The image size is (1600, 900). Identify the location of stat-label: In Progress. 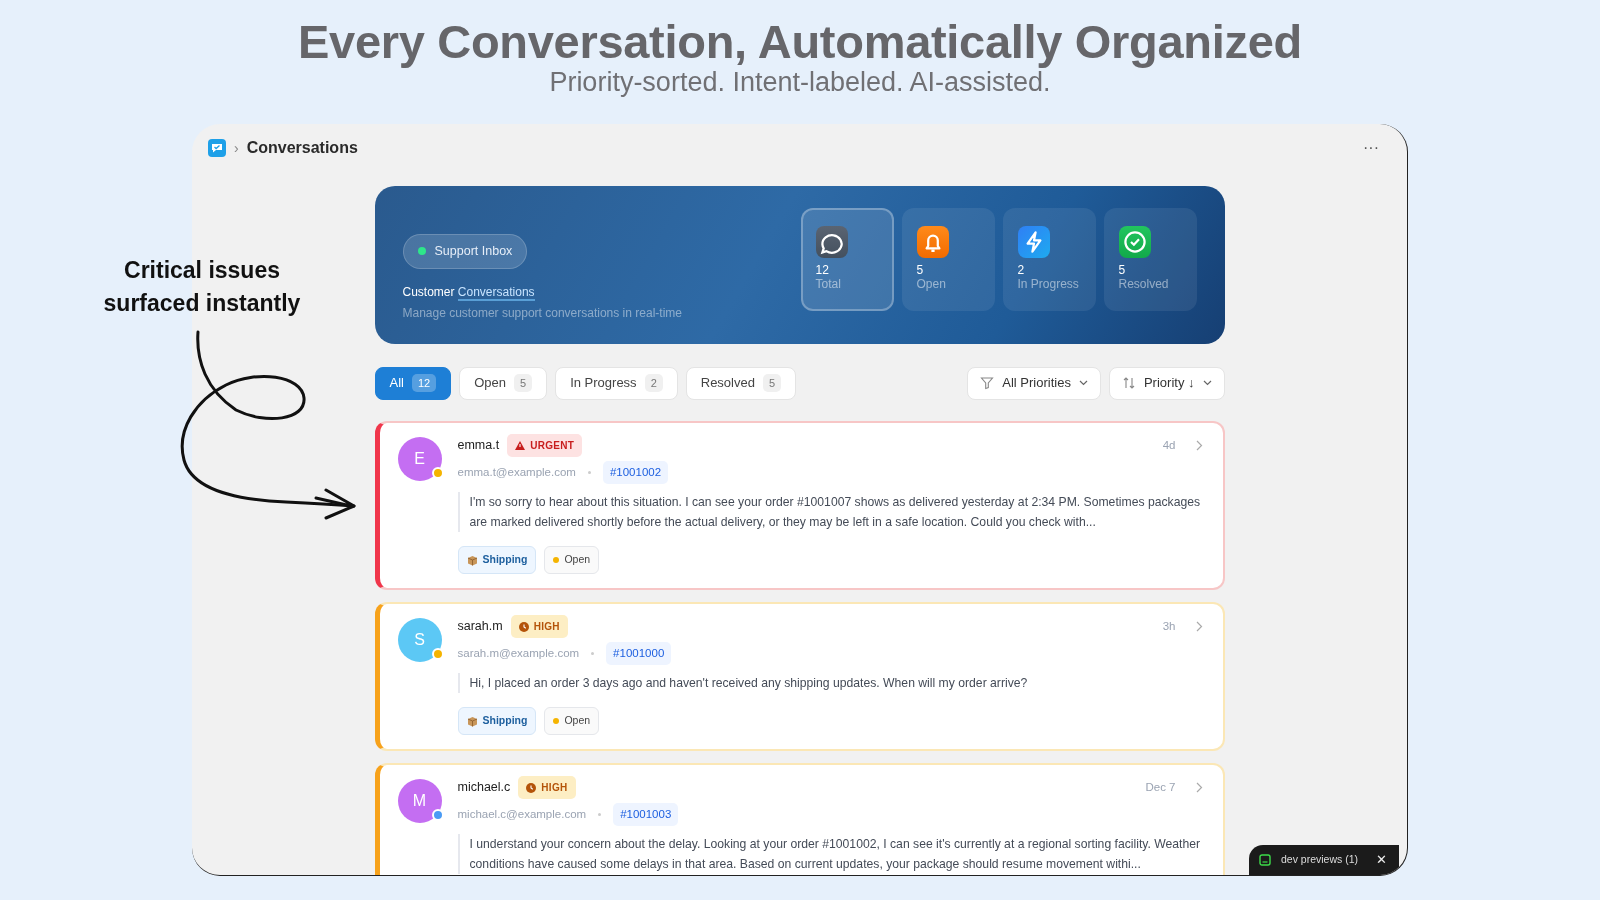
(1048, 285).